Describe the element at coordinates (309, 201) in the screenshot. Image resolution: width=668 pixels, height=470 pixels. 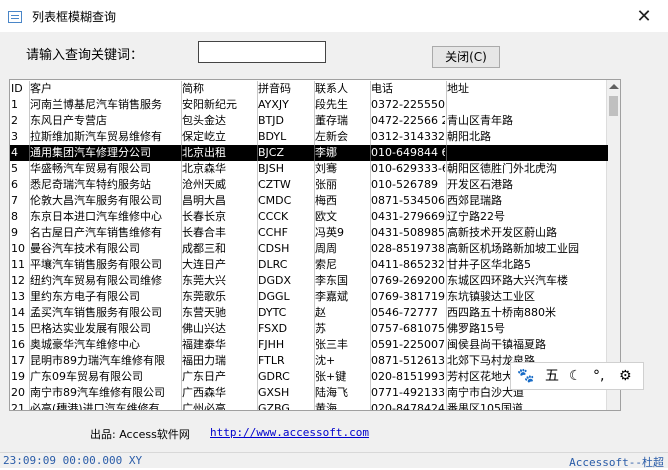
I see `list-row: 7 伦敦大昌汽车服务有限公司 昌明大昌 CMDC 梅西 0871-534506 西郊昆瑞路` at that location.